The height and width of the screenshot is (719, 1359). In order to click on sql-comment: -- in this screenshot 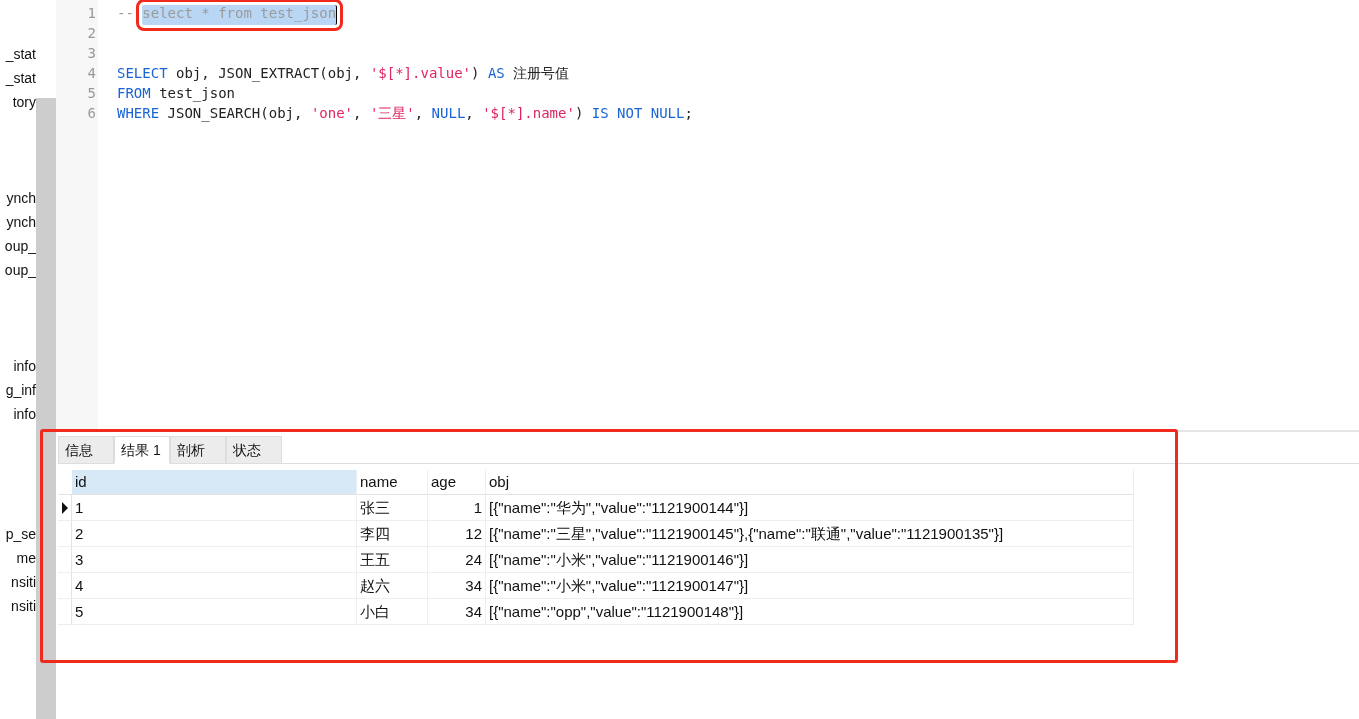, I will do `click(126, 14)`.